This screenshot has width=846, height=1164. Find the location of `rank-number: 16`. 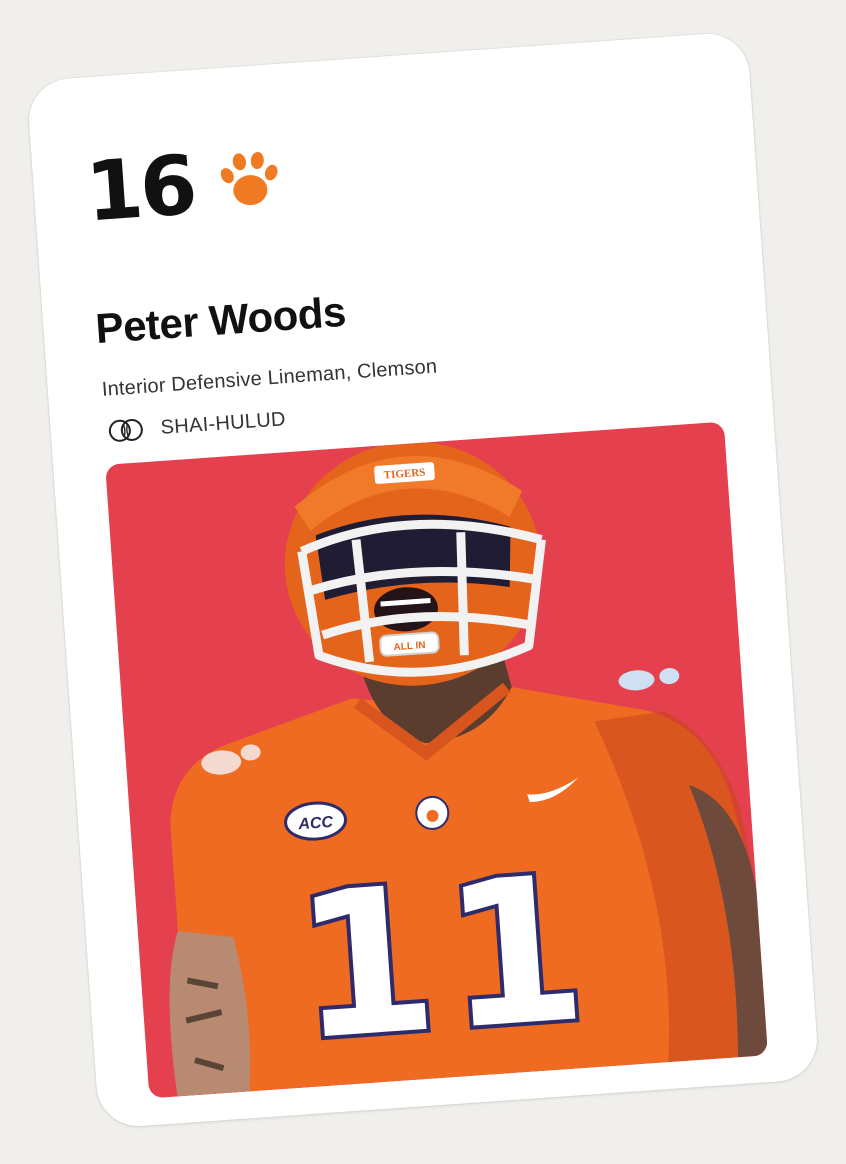

rank-number: 16 is located at coordinates (140, 189).